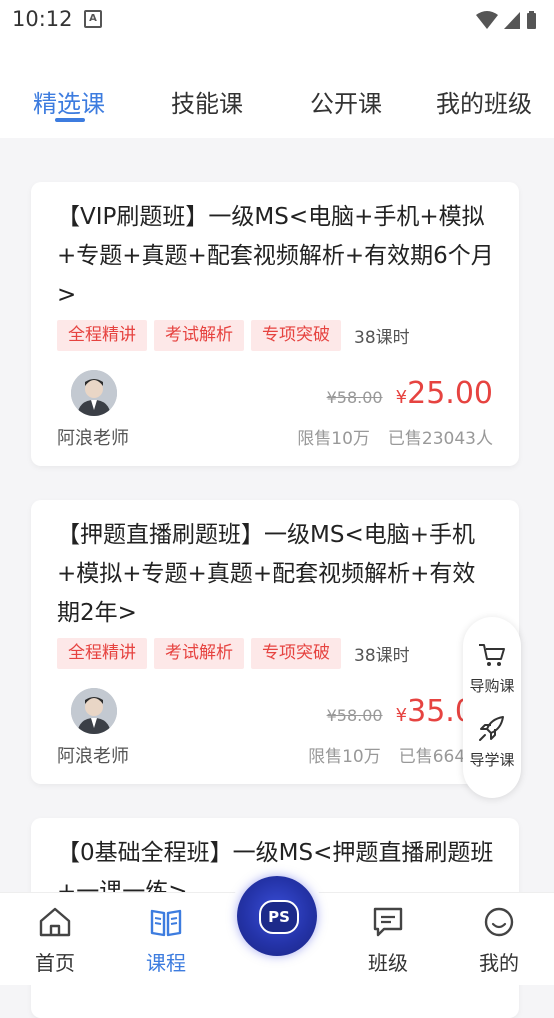 The image size is (554, 1018). I want to click on nav-home: 首页, so click(55, 940).